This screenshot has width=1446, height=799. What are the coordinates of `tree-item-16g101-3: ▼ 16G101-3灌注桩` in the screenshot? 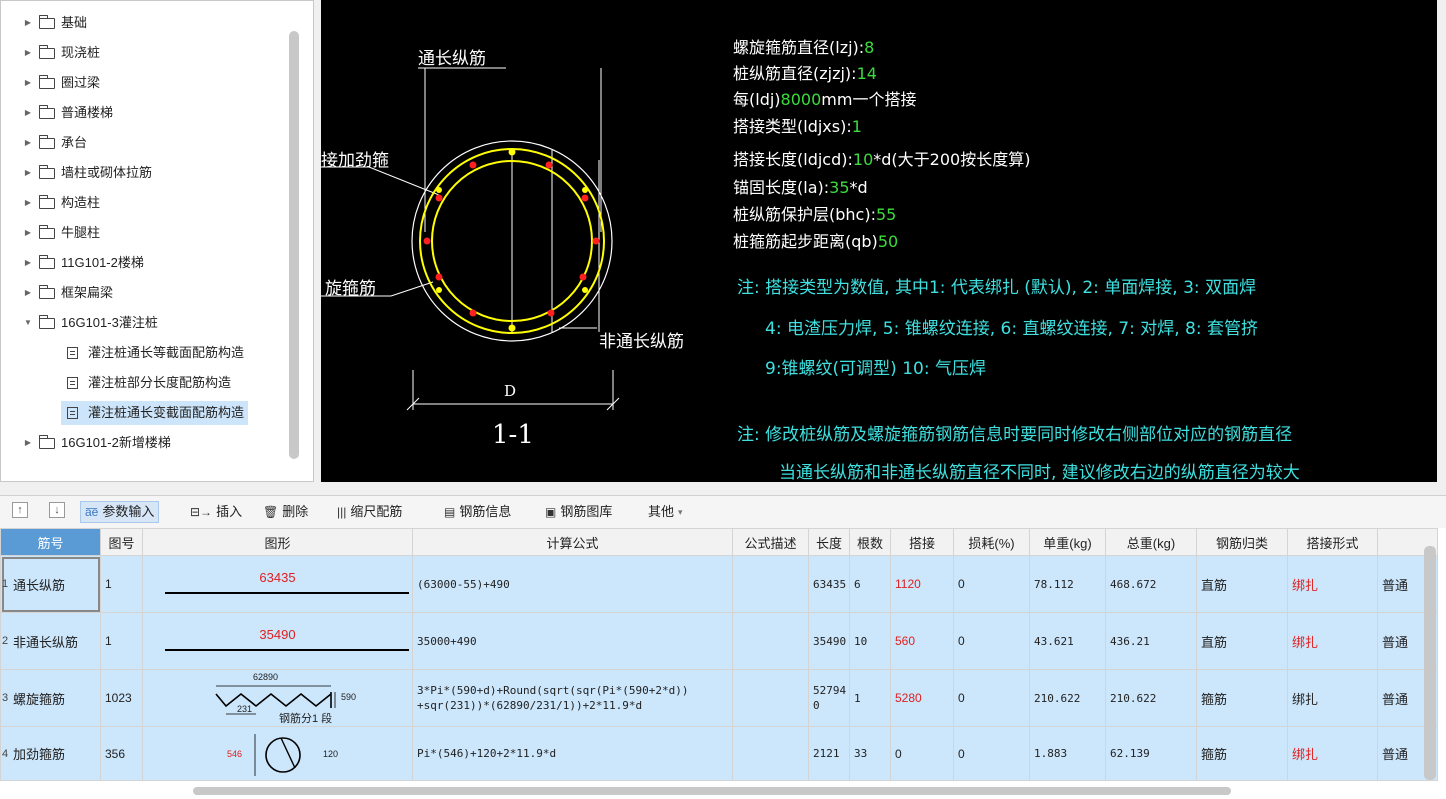 It's located at (89, 323).